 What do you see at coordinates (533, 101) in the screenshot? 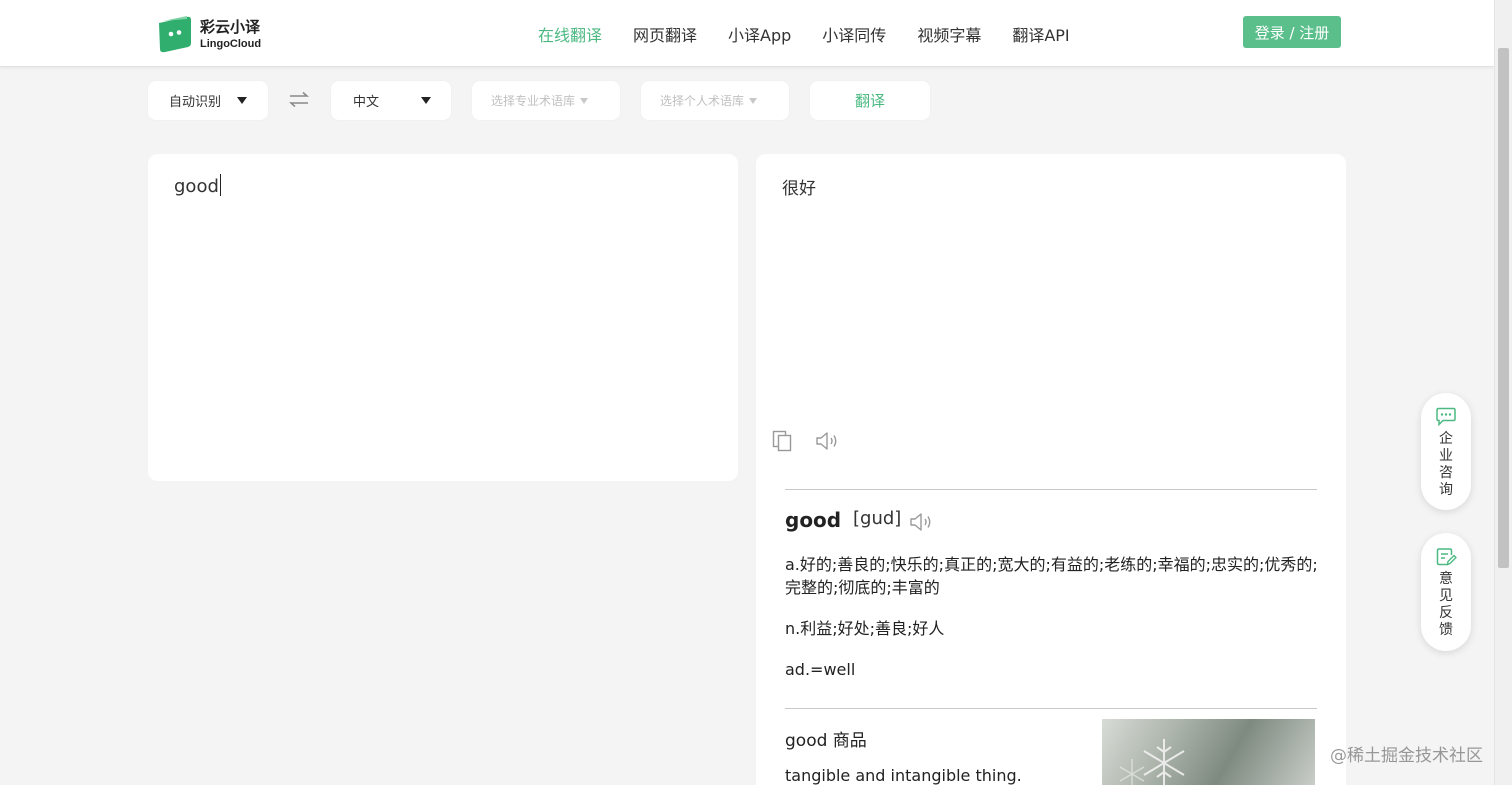
I see `pro-glossary-placeholder: 选择专业术语库` at bounding box center [533, 101].